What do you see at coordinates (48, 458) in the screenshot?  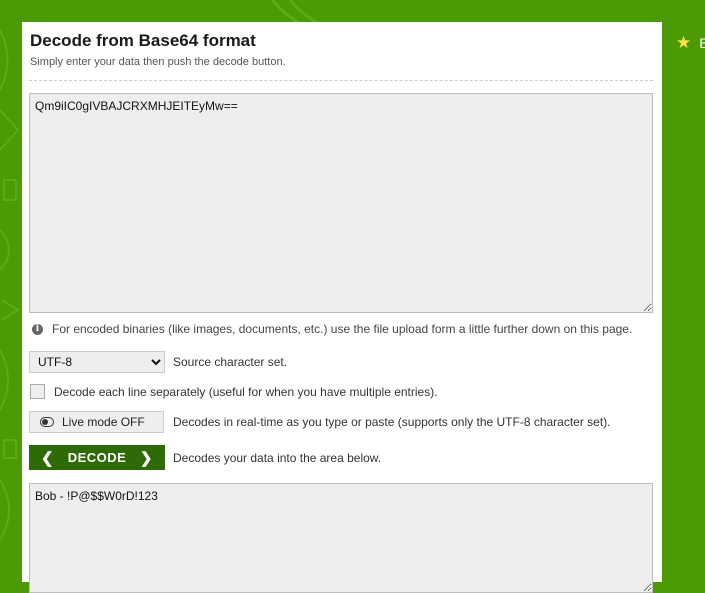 I see `chevron-left-icon: ❮` at bounding box center [48, 458].